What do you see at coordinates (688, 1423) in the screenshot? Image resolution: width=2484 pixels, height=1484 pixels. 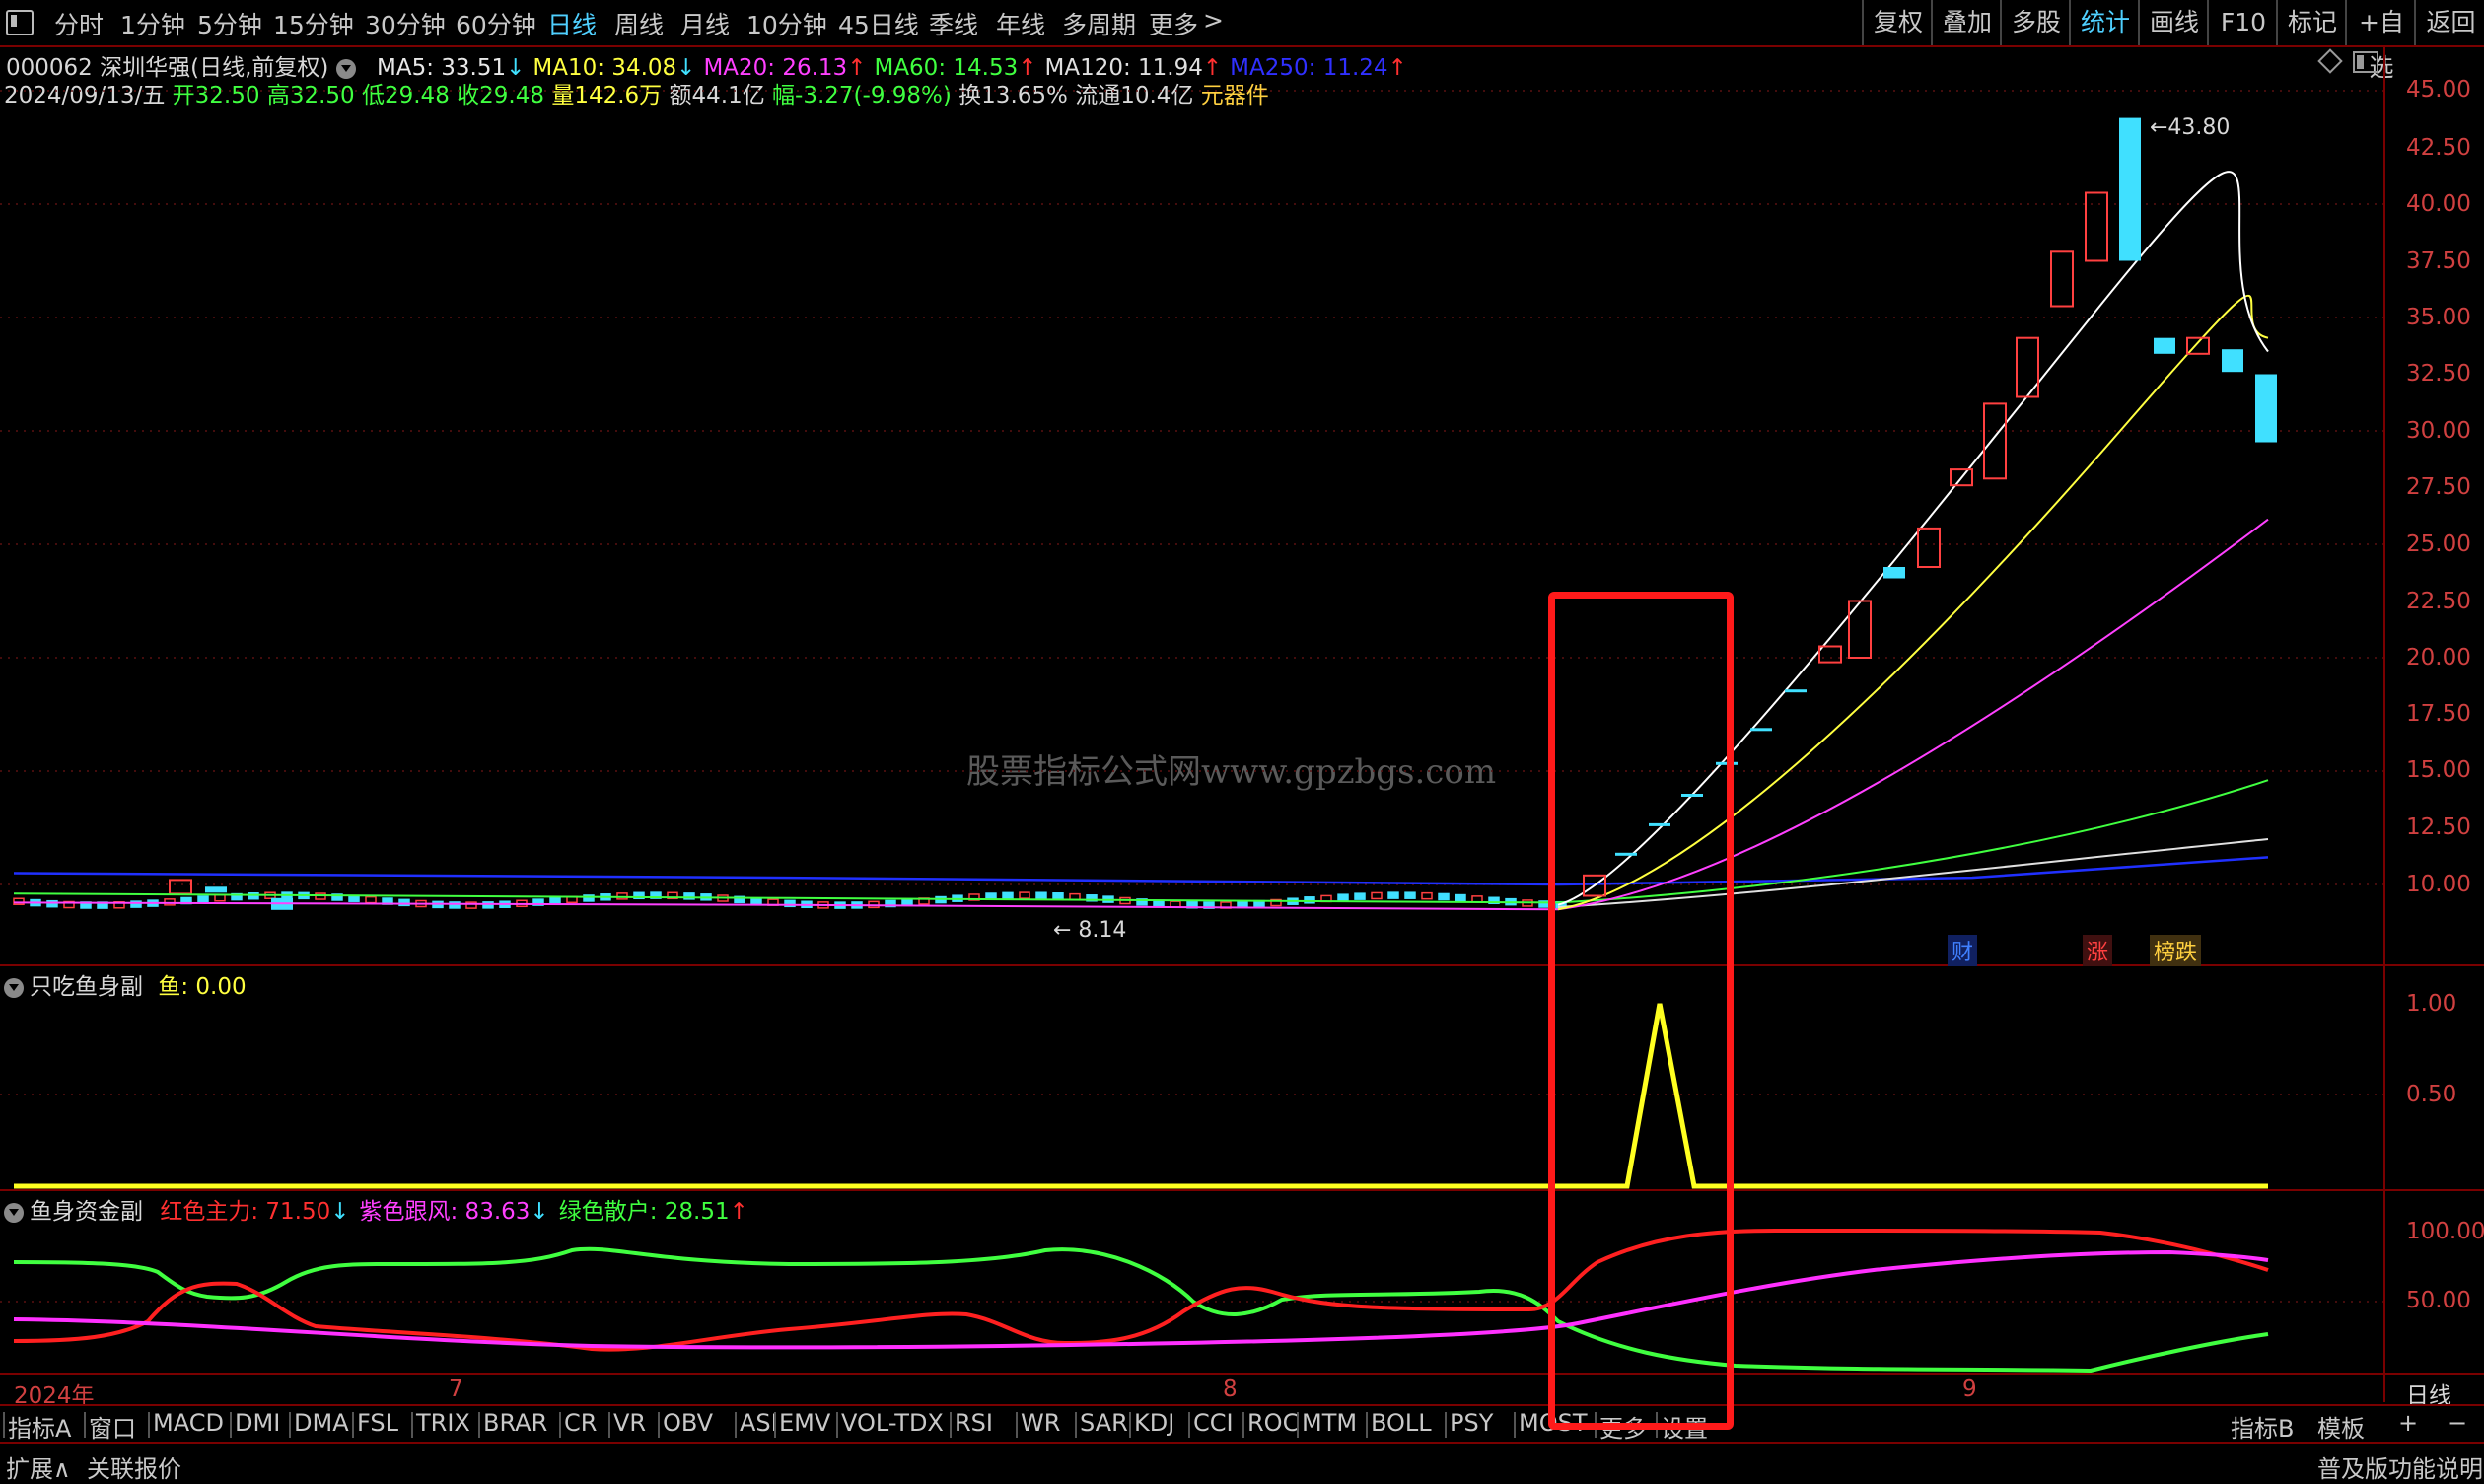 I see `indicator-tab-10: OBV` at bounding box center [688, 1423].